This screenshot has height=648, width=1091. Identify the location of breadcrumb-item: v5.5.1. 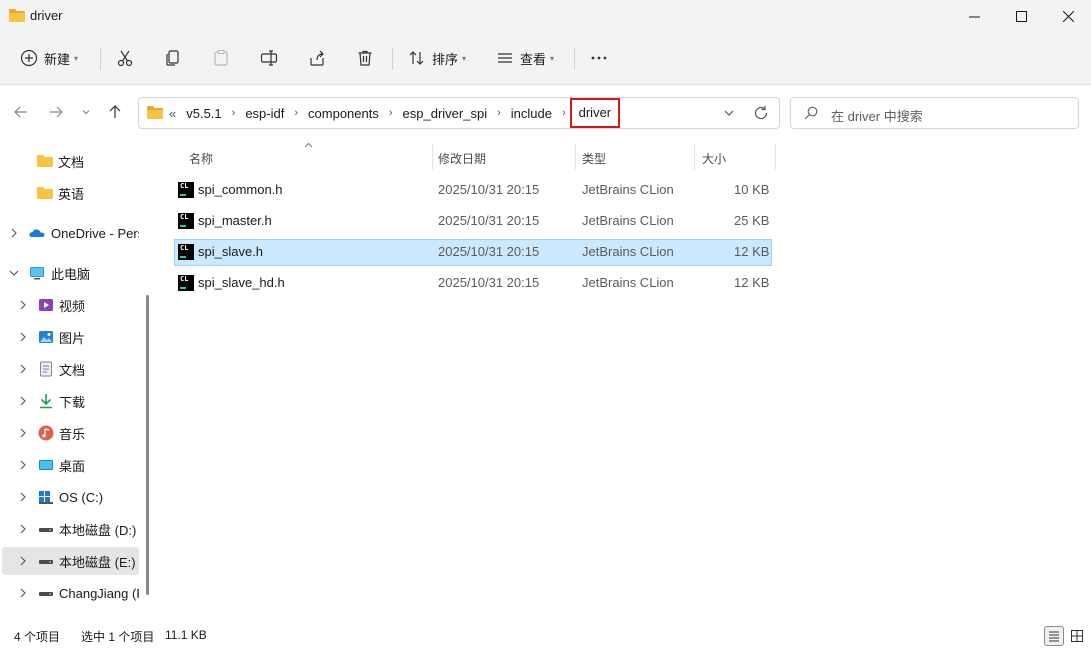
(203, 113).